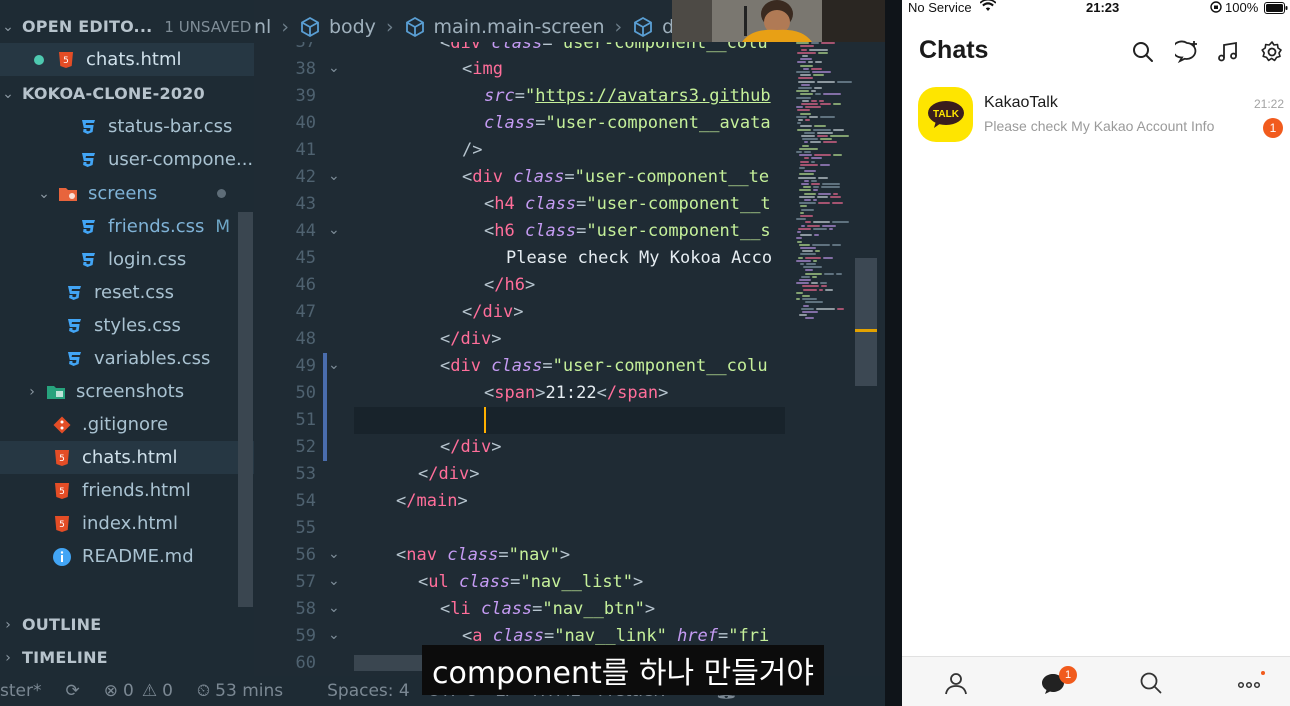  What do you see at coordinates (510, 285) in the screenshot?
I see `code-line: </h6>` at bounding box center [510, 285].